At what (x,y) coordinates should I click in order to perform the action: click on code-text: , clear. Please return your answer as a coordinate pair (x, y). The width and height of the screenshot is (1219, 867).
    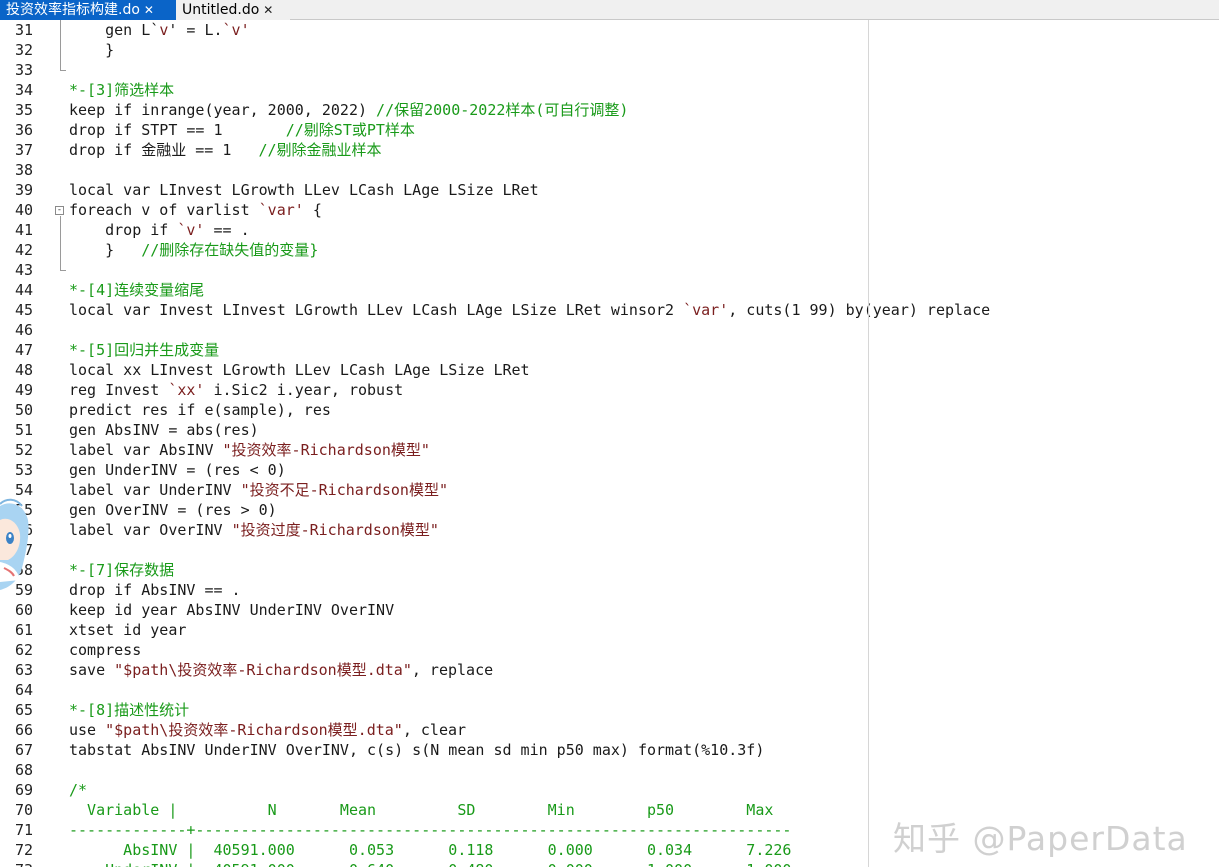
    Looking at the image, I should click on (434, 730).